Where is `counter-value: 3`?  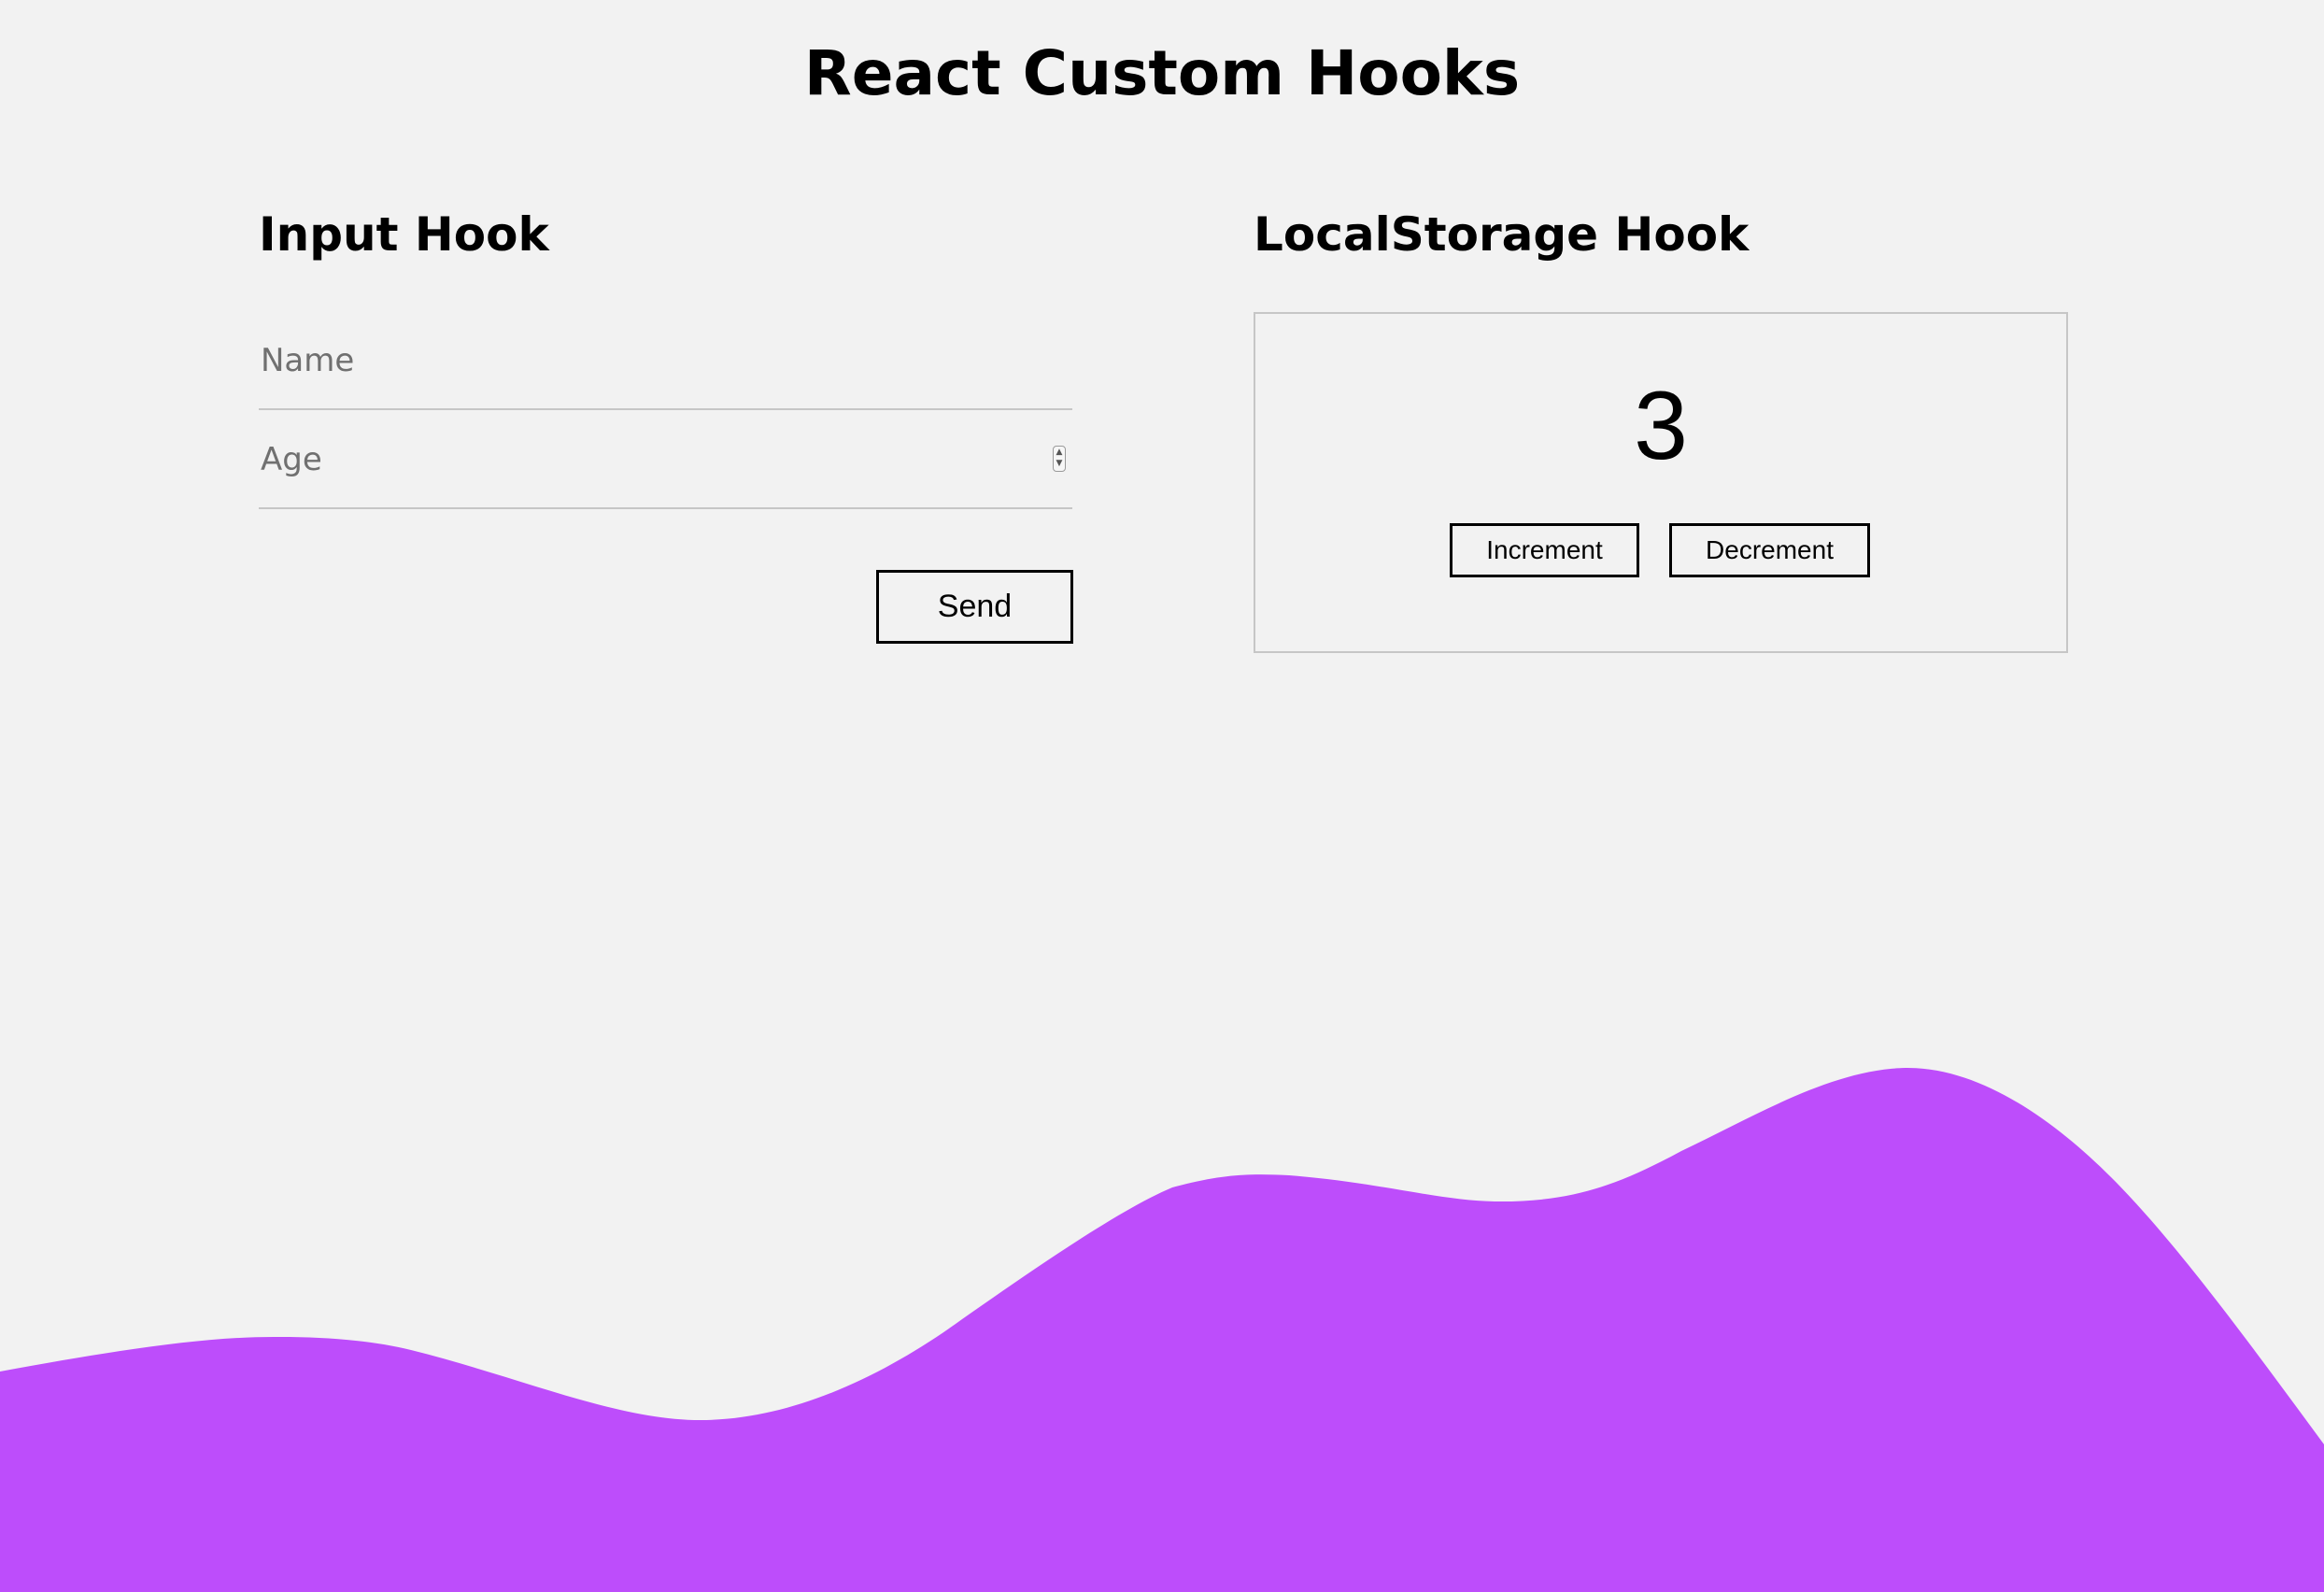 counter-value: 3 is located at coordinates (1661, 426).